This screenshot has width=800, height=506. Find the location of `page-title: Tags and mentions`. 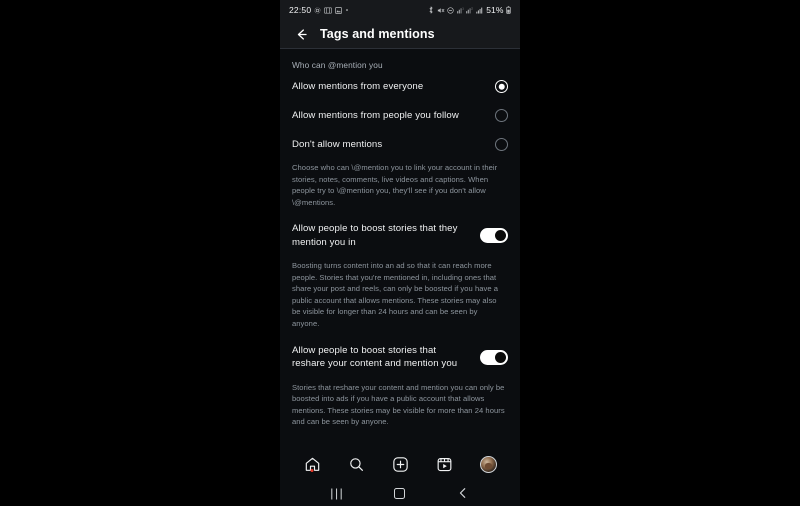

page-title: Tags and mentions is located at coordinates (377, 34).